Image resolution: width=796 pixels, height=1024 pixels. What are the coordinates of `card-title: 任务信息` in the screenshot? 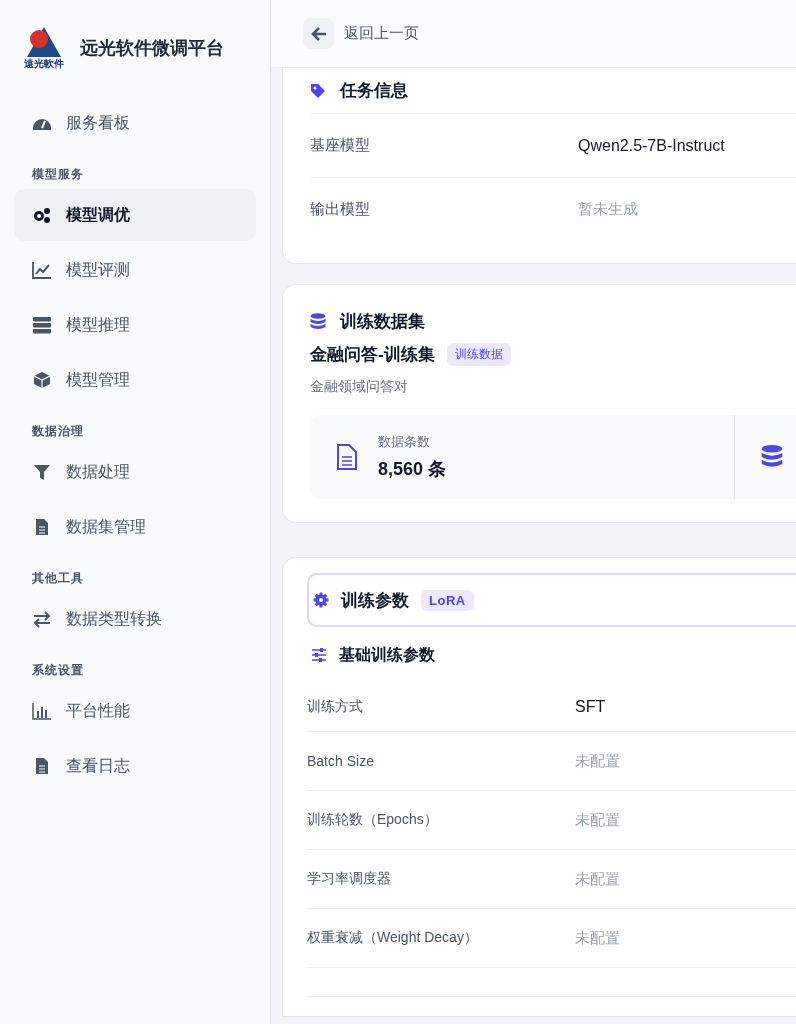 It's located at (374, 91).